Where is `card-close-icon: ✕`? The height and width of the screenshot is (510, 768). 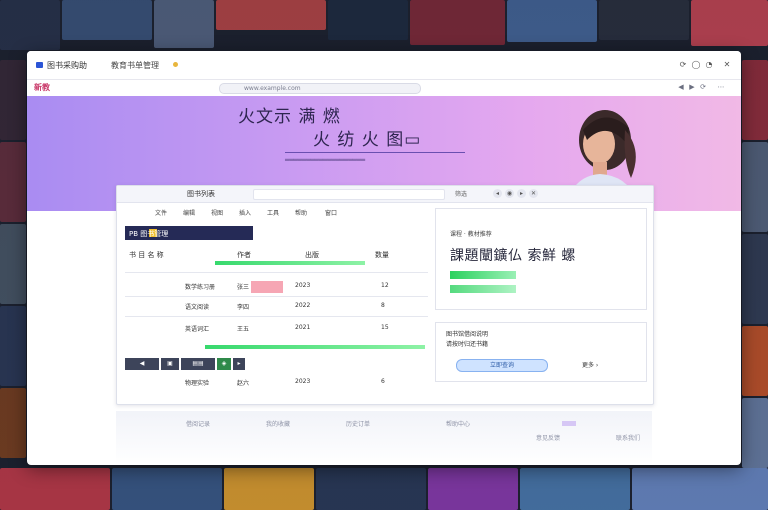 card-close-icon: ✕ is located at coordinates (533, 193).